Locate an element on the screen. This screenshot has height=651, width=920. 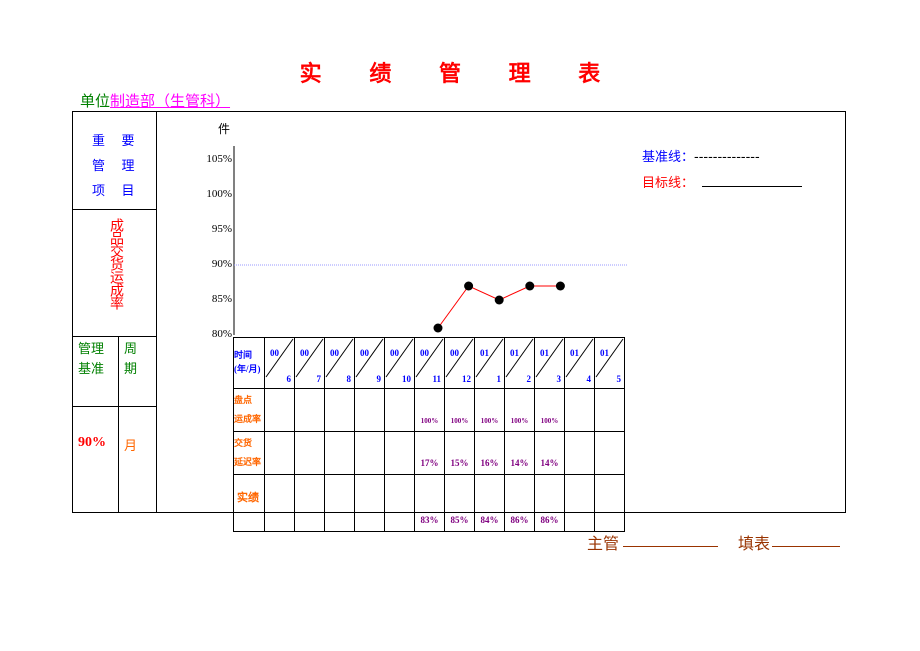
table-cell: 86% is located at coordinates (549, 503).